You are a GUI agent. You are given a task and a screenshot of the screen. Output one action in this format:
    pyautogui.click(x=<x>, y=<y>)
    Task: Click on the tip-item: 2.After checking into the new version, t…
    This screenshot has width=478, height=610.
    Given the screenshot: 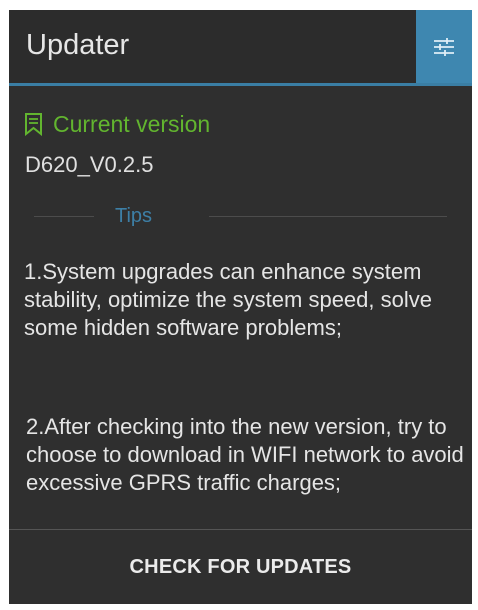 What is the action you would take?
    pyautogui.click(x=245, y=454)
    